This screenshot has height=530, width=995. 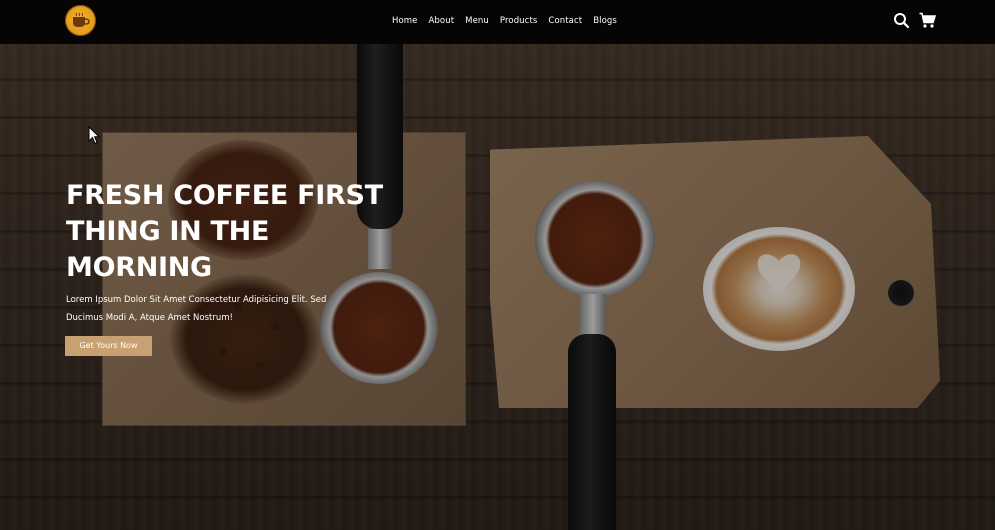 I want to click on nav-link-menu: Menu, so click(x=477, y=21).